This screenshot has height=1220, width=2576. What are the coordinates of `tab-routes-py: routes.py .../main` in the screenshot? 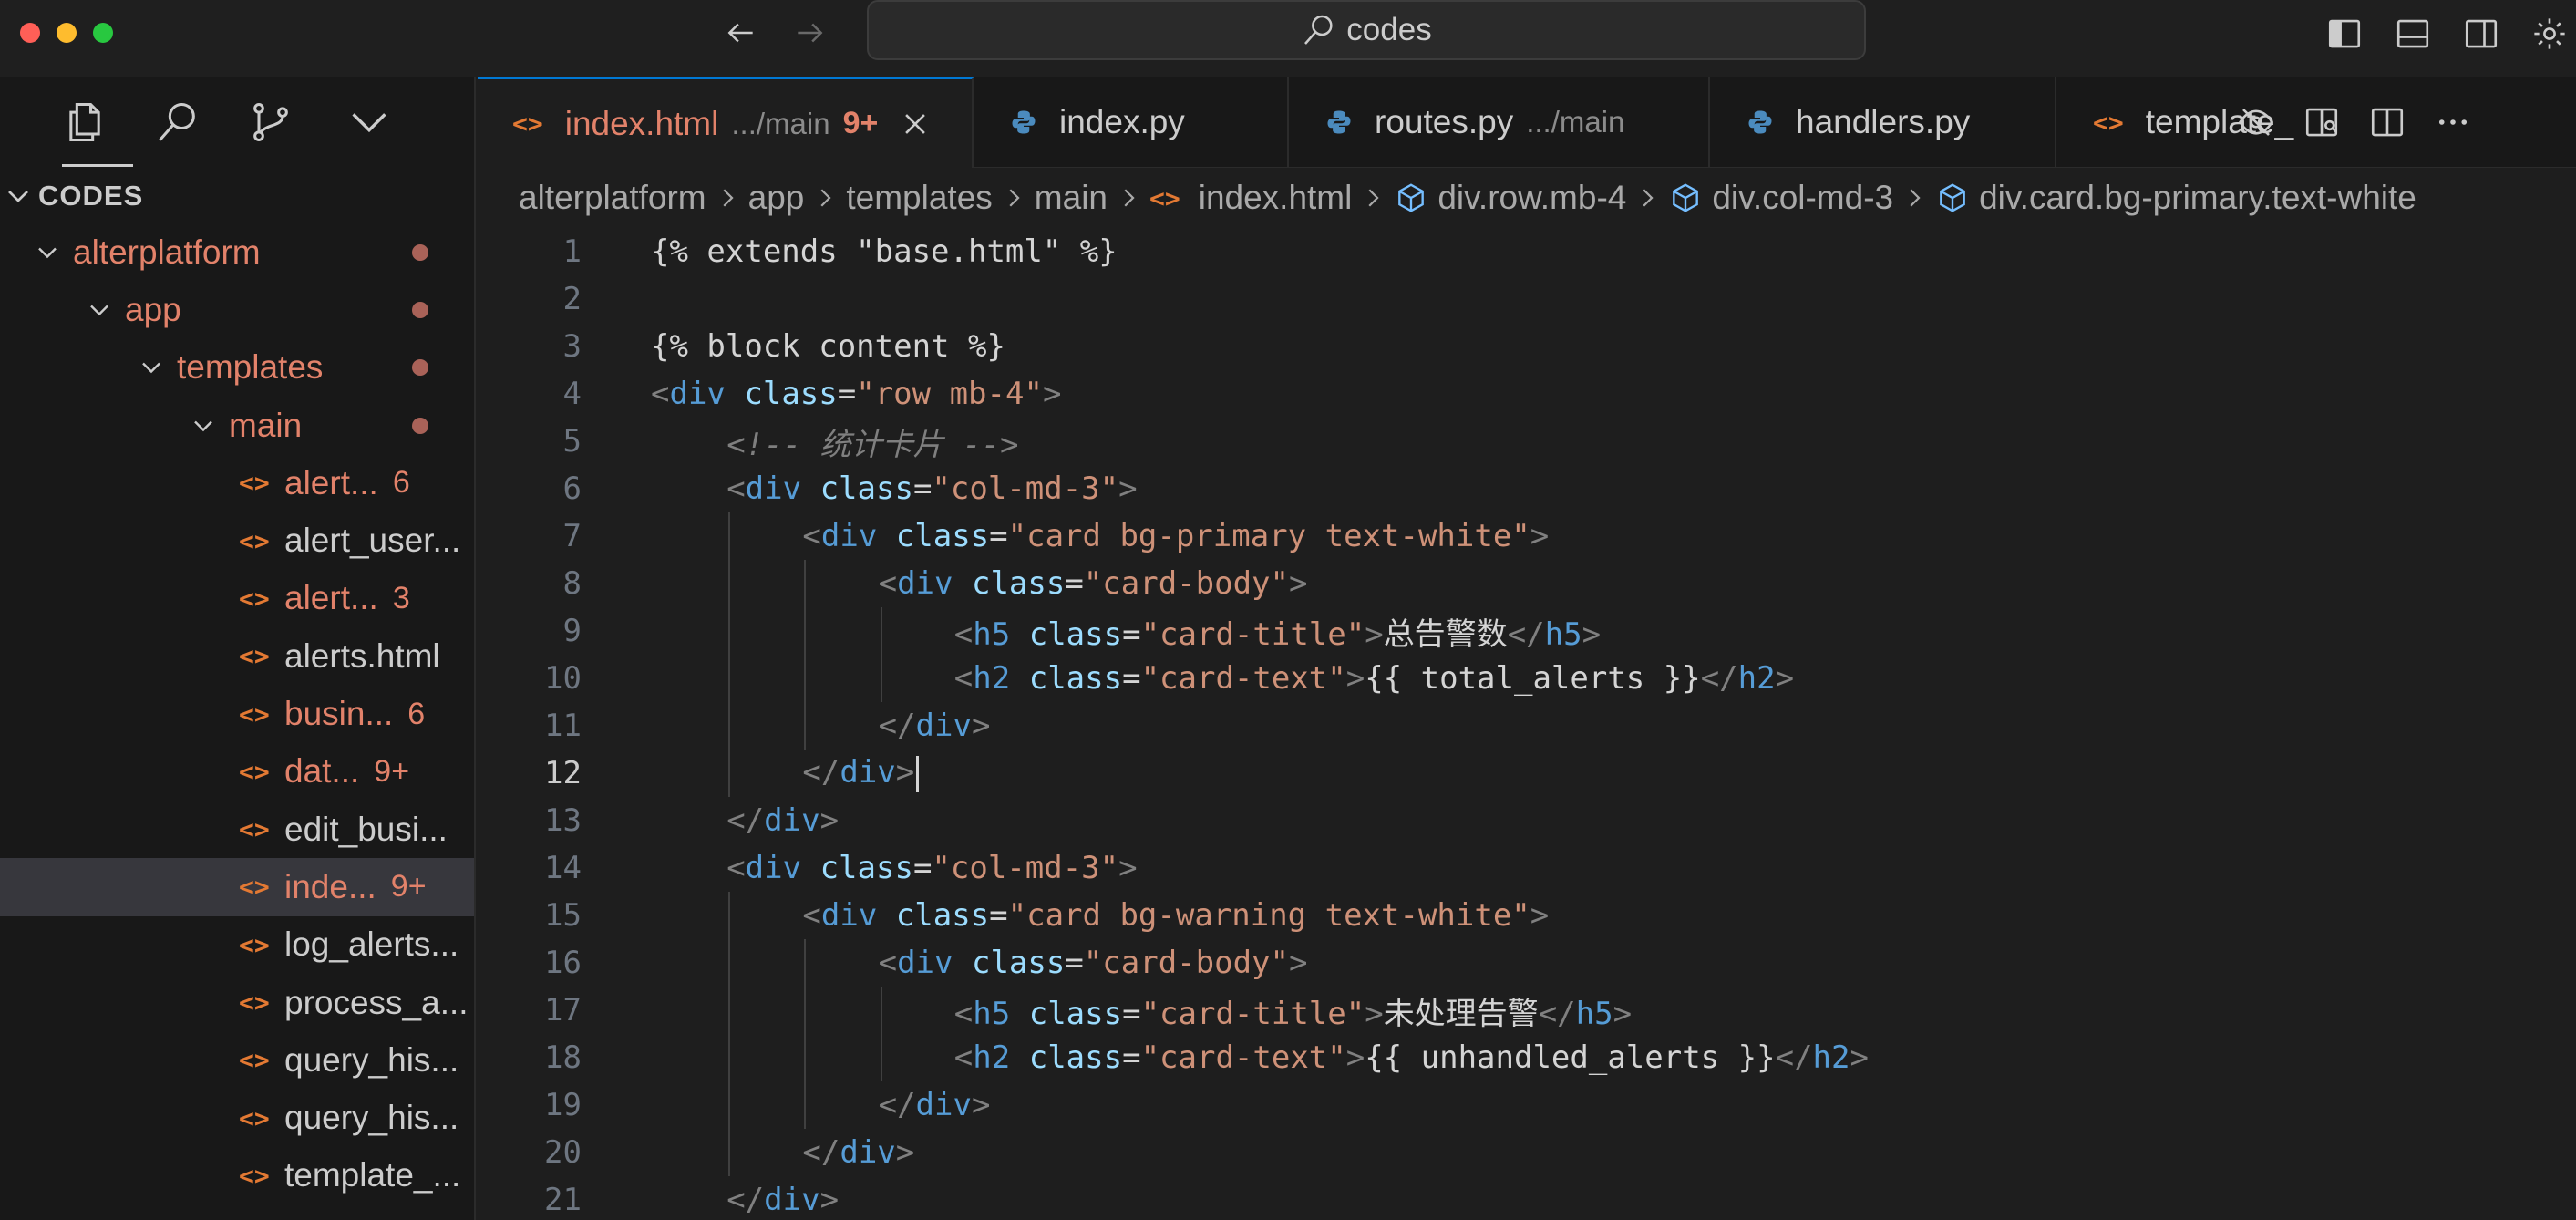 It's located at (1500, 123).